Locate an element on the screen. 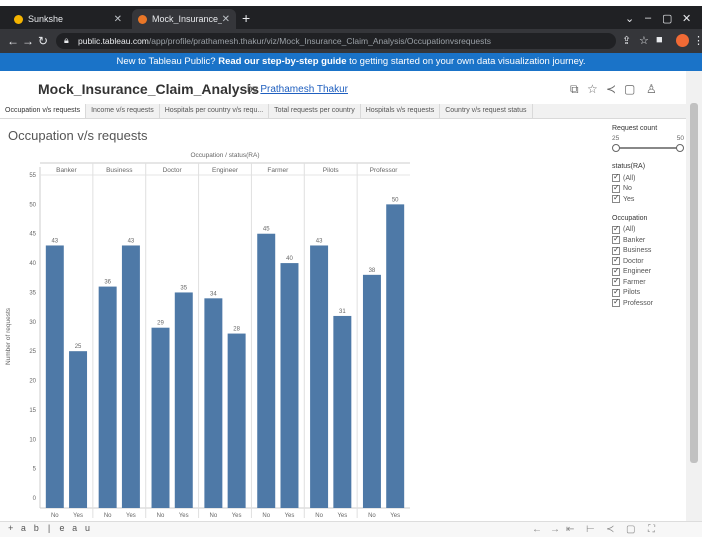  status-option: (All) is located at coordinates (648, 178).